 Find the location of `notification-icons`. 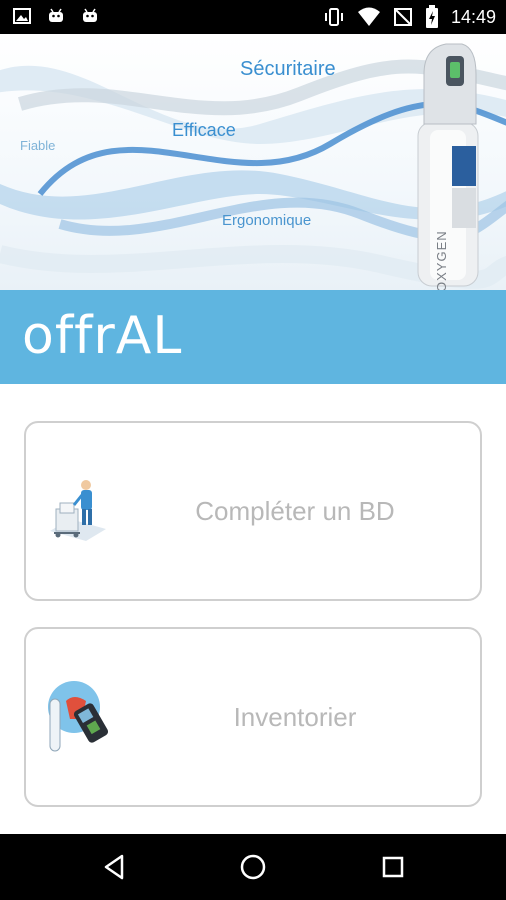

notification-icons is located at coordinates (56, 16).